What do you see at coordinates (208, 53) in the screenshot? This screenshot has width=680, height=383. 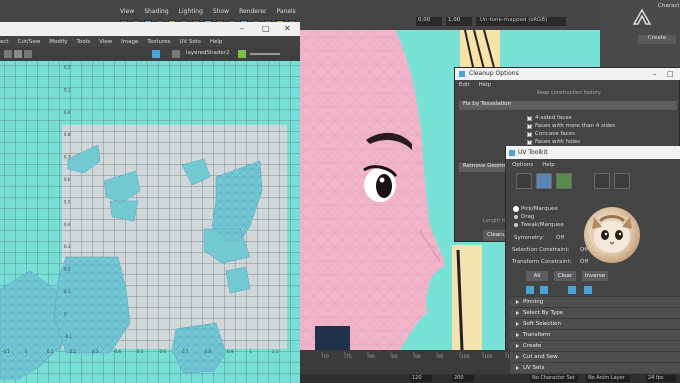 I see `shader-name: layeredShader2` at bounding box center [208, 53].